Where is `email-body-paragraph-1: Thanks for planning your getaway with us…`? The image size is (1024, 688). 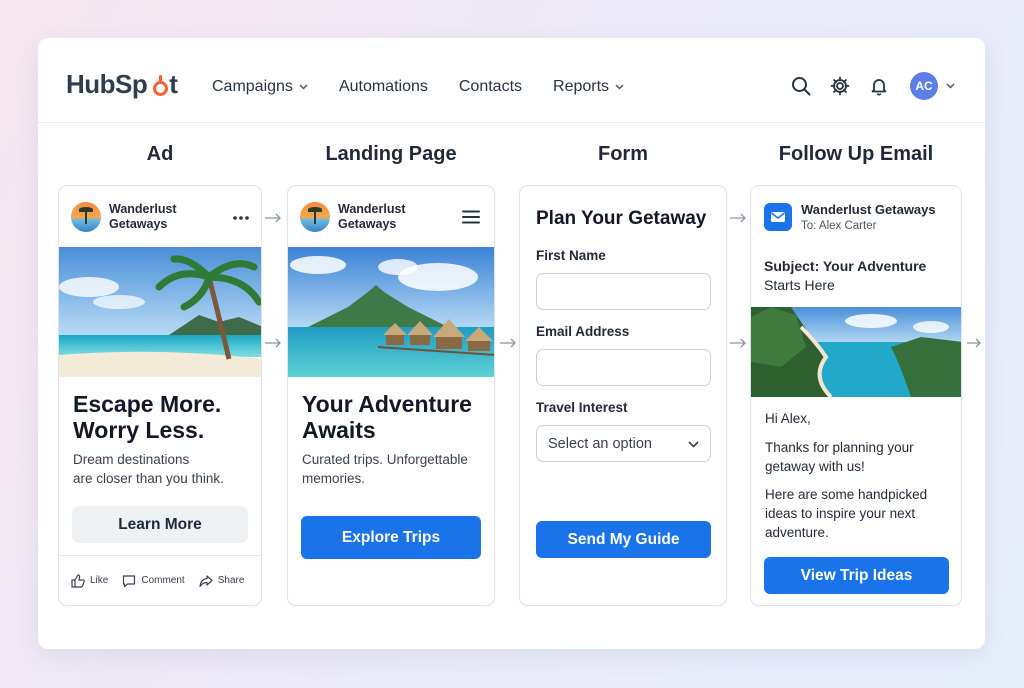 email-body-paragraph-1: Thanks for planning your getaway with us… is located at coordinates (839, 457).